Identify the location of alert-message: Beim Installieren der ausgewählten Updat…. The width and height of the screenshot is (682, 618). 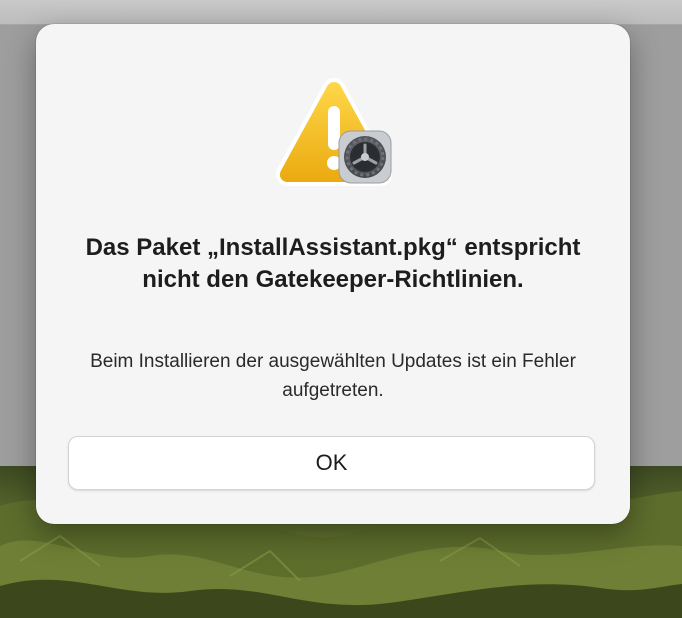
(333, 376).